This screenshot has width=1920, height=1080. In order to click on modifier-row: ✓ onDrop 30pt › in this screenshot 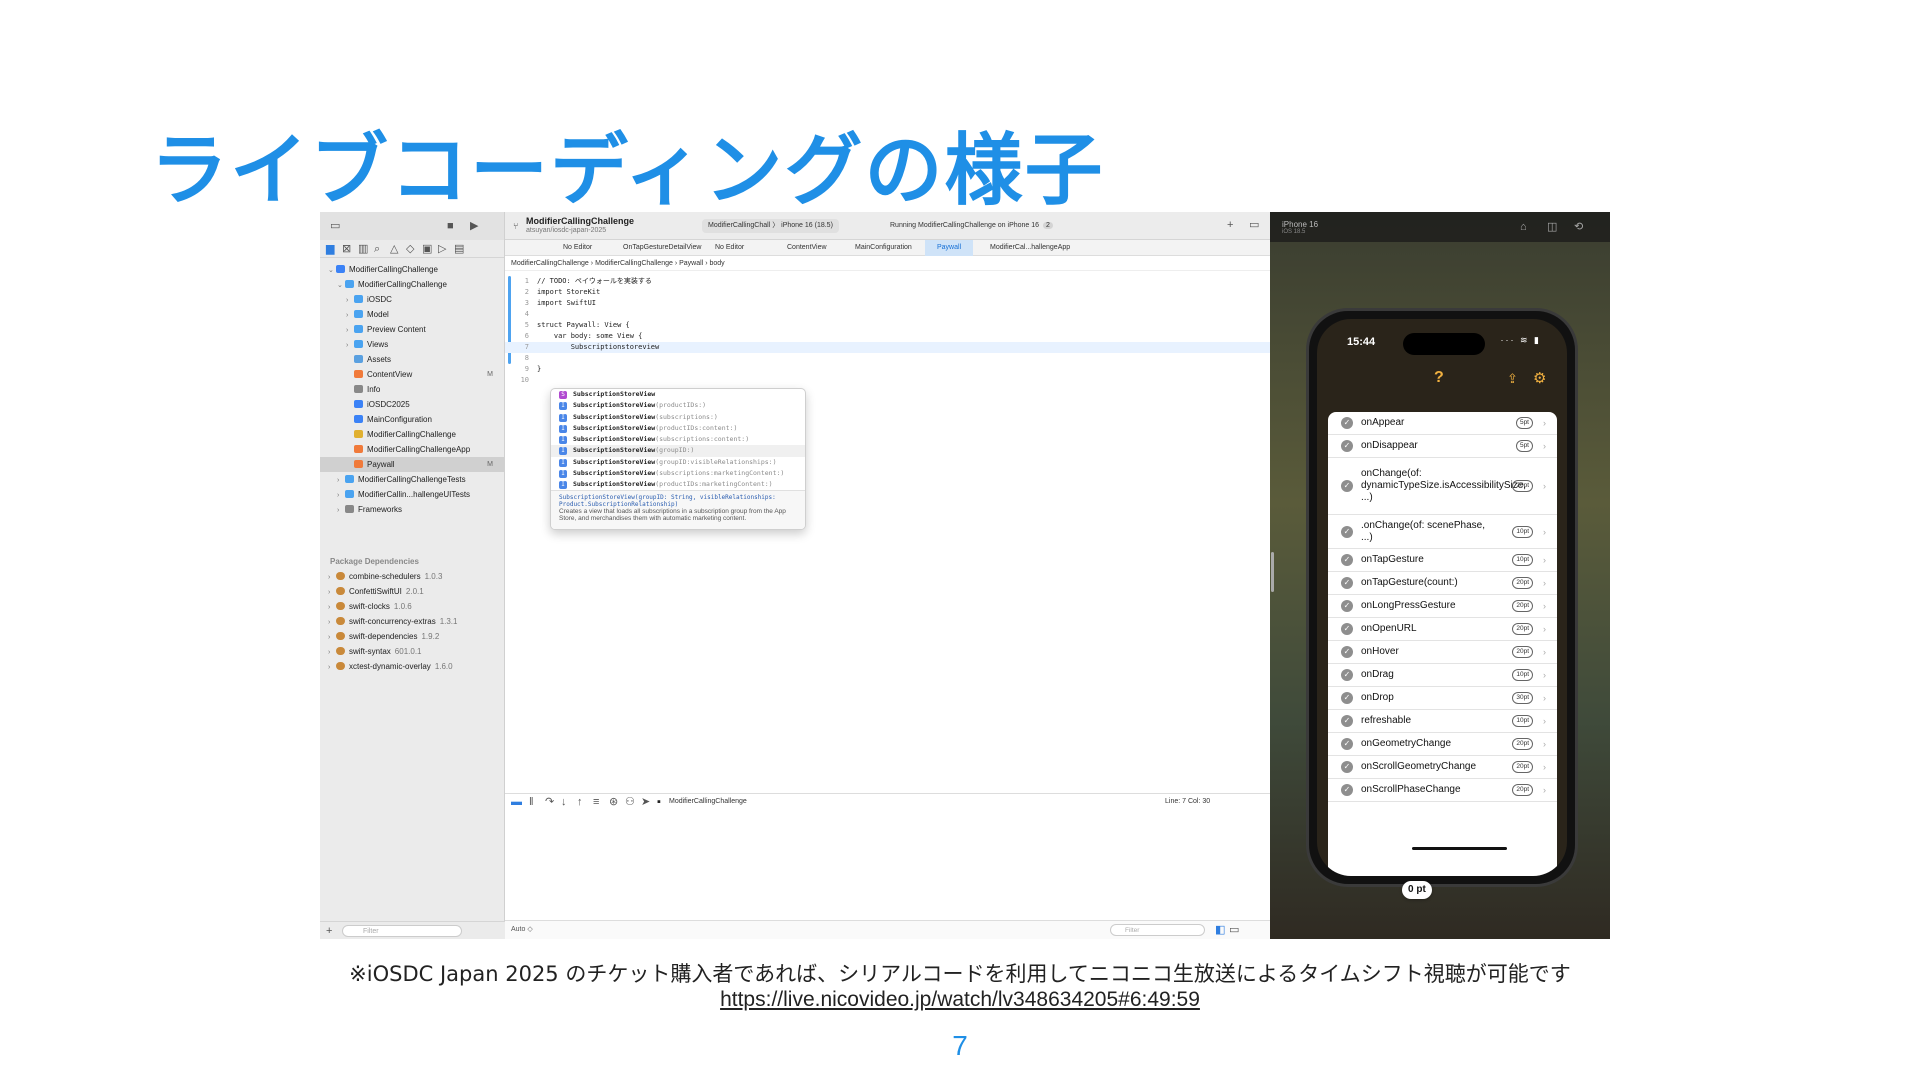, I will do `click(1442, 698)`.